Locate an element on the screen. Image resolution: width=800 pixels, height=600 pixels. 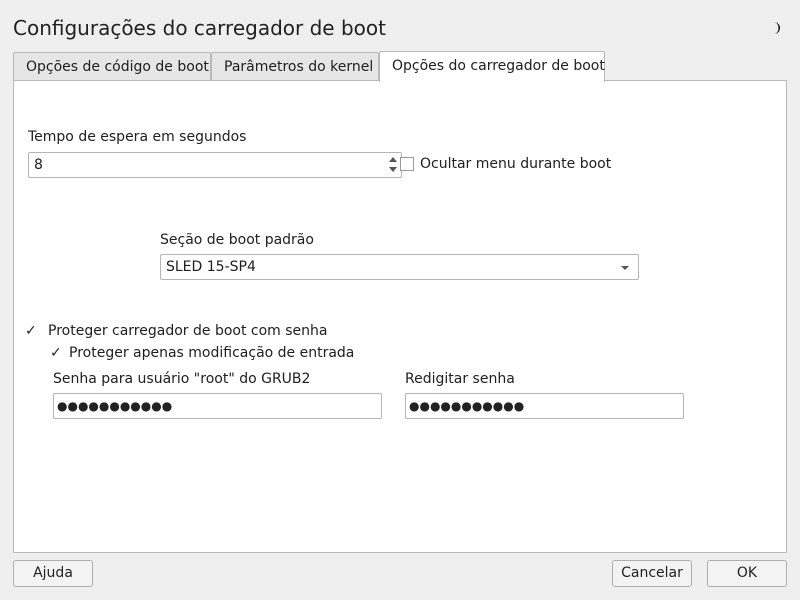
help-button-label: Ajuda is located at coordinates (53, 573).